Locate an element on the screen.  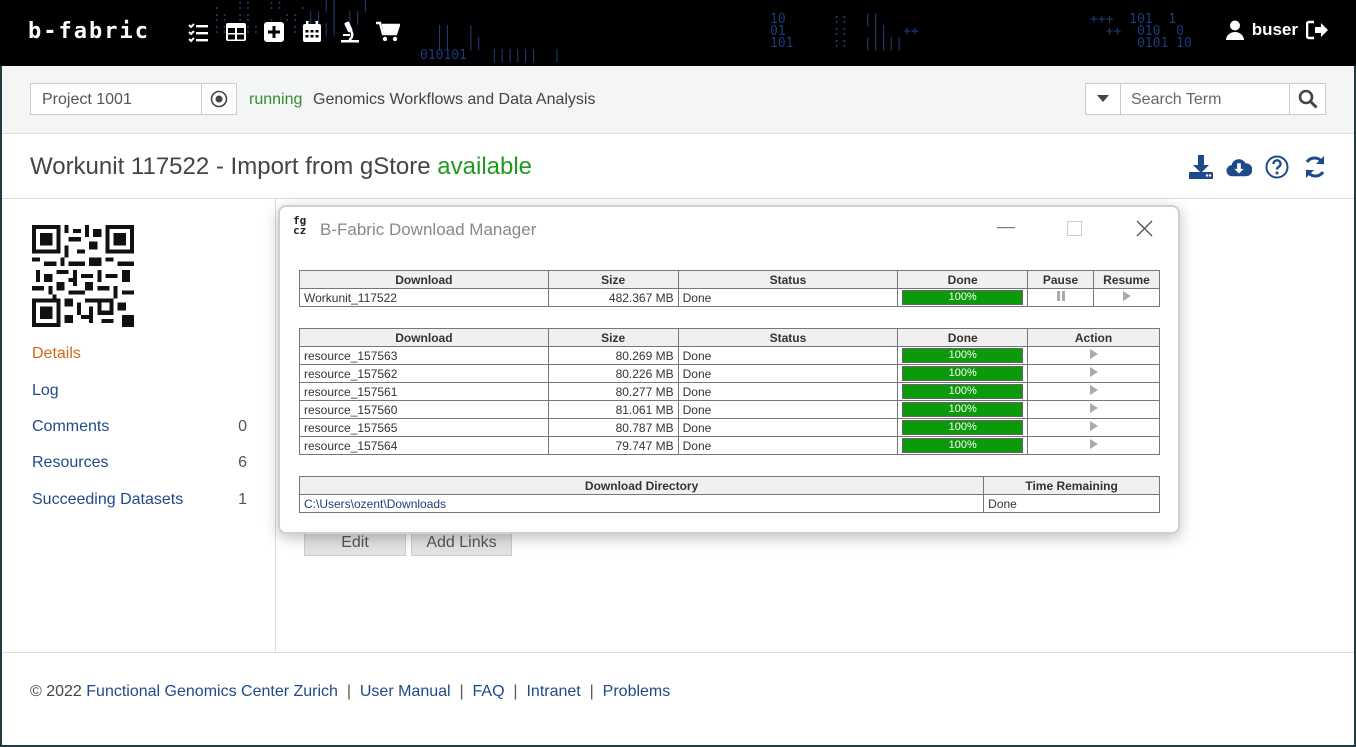
table-row: resource_157565 80.787 MB Done 100% is located at coordinates (729, 427).